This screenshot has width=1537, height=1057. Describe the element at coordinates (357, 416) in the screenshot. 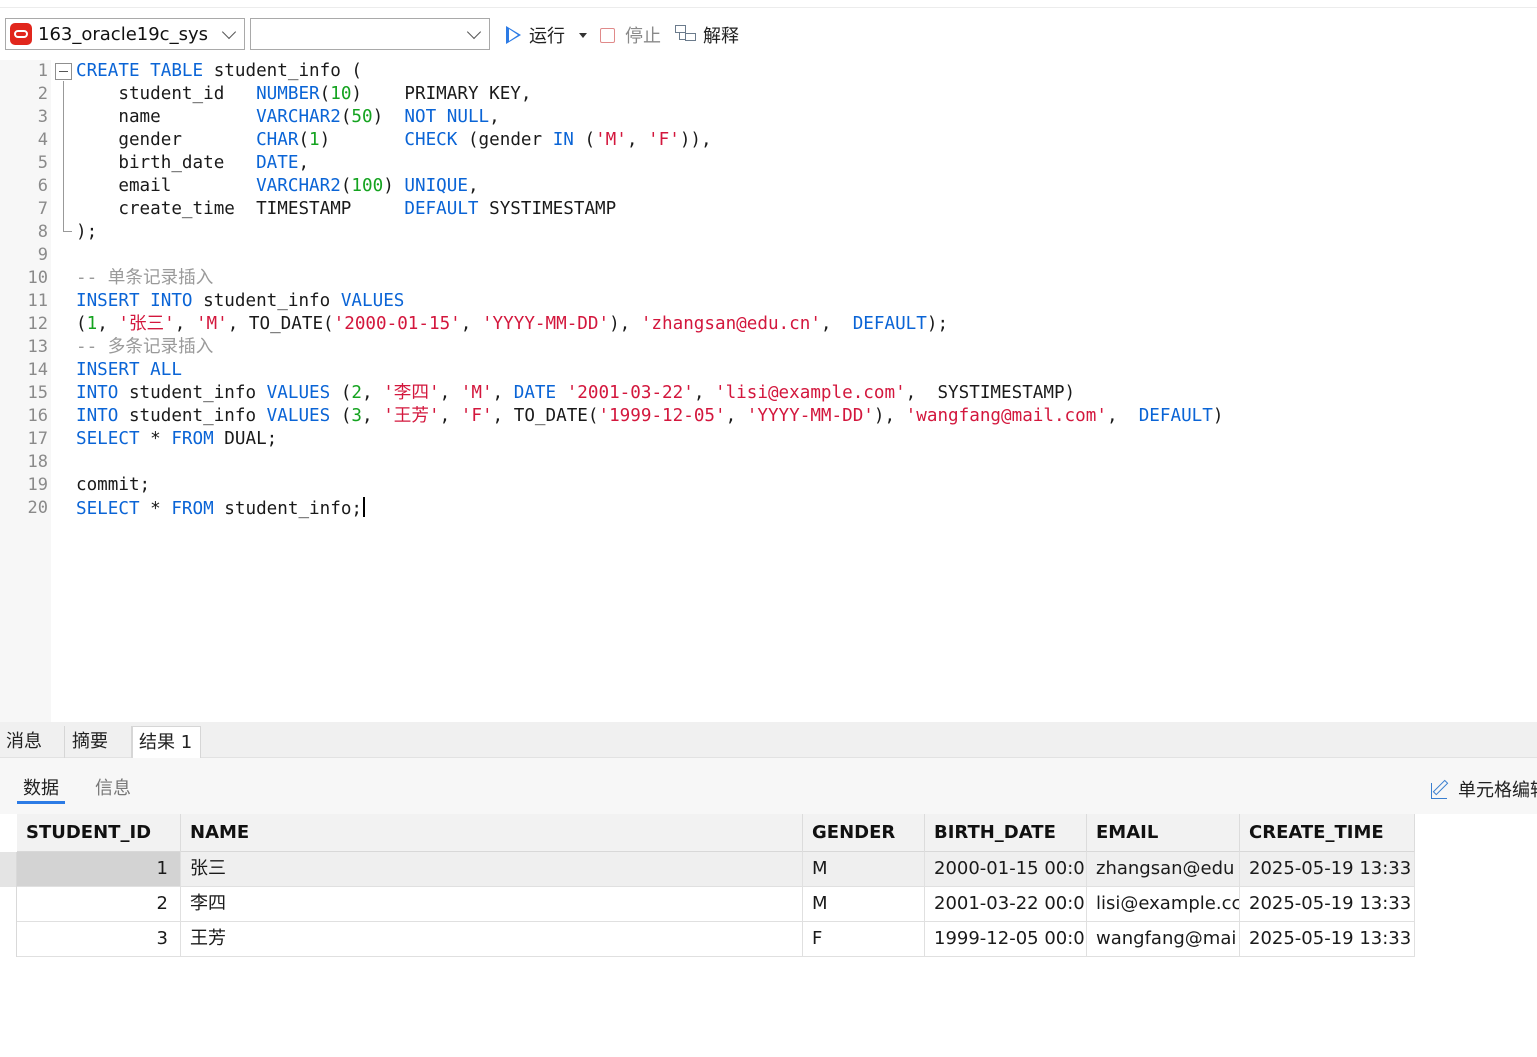

I see `code-token: 3` at that location.